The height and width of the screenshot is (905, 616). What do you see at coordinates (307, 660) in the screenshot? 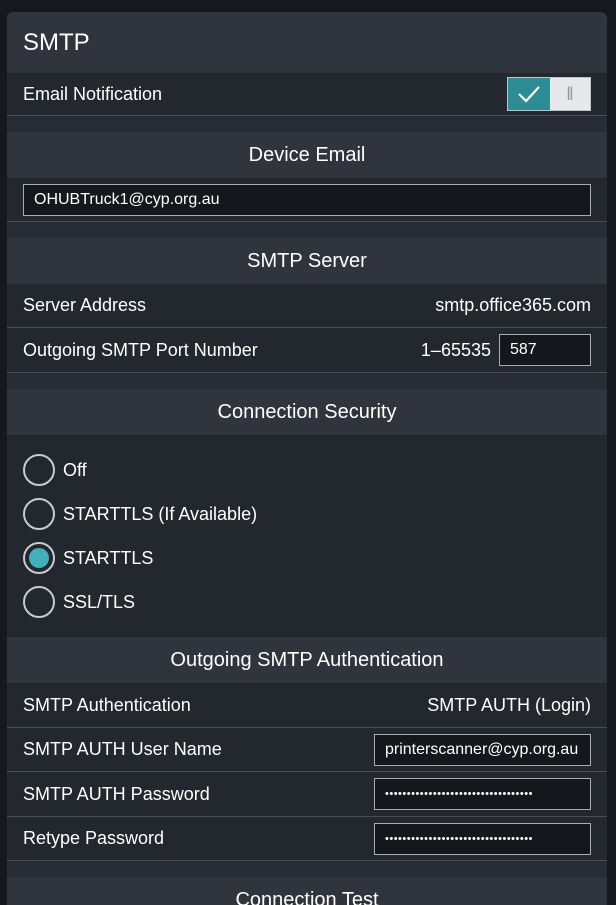
I see `outgoing-auth-header: Outgoing SMTP Authentication` at bounding box center [307, 660].